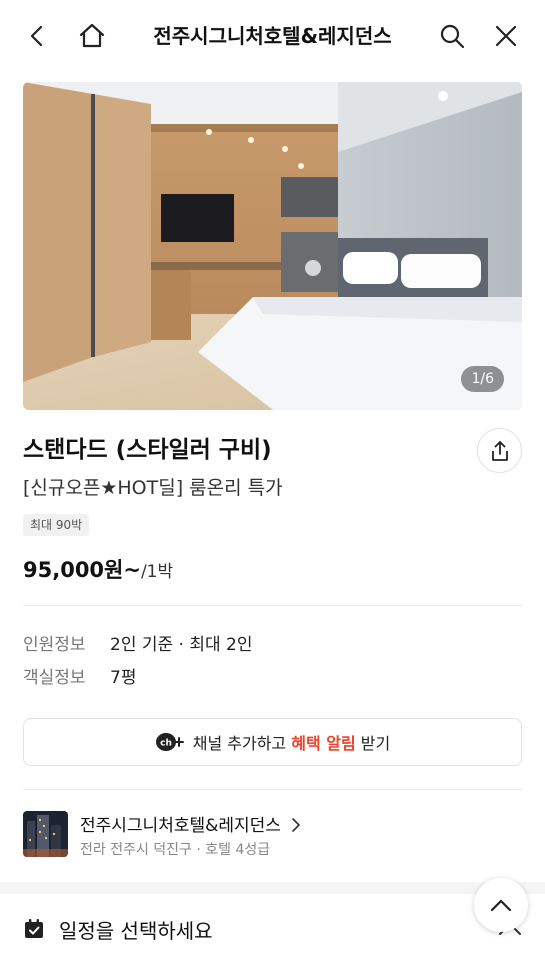 The image size is (545, 960). Describe the element at coordinates (323, 743) in the screenshot. I see `channel-text-highlight: 혜택 알림` at that location.